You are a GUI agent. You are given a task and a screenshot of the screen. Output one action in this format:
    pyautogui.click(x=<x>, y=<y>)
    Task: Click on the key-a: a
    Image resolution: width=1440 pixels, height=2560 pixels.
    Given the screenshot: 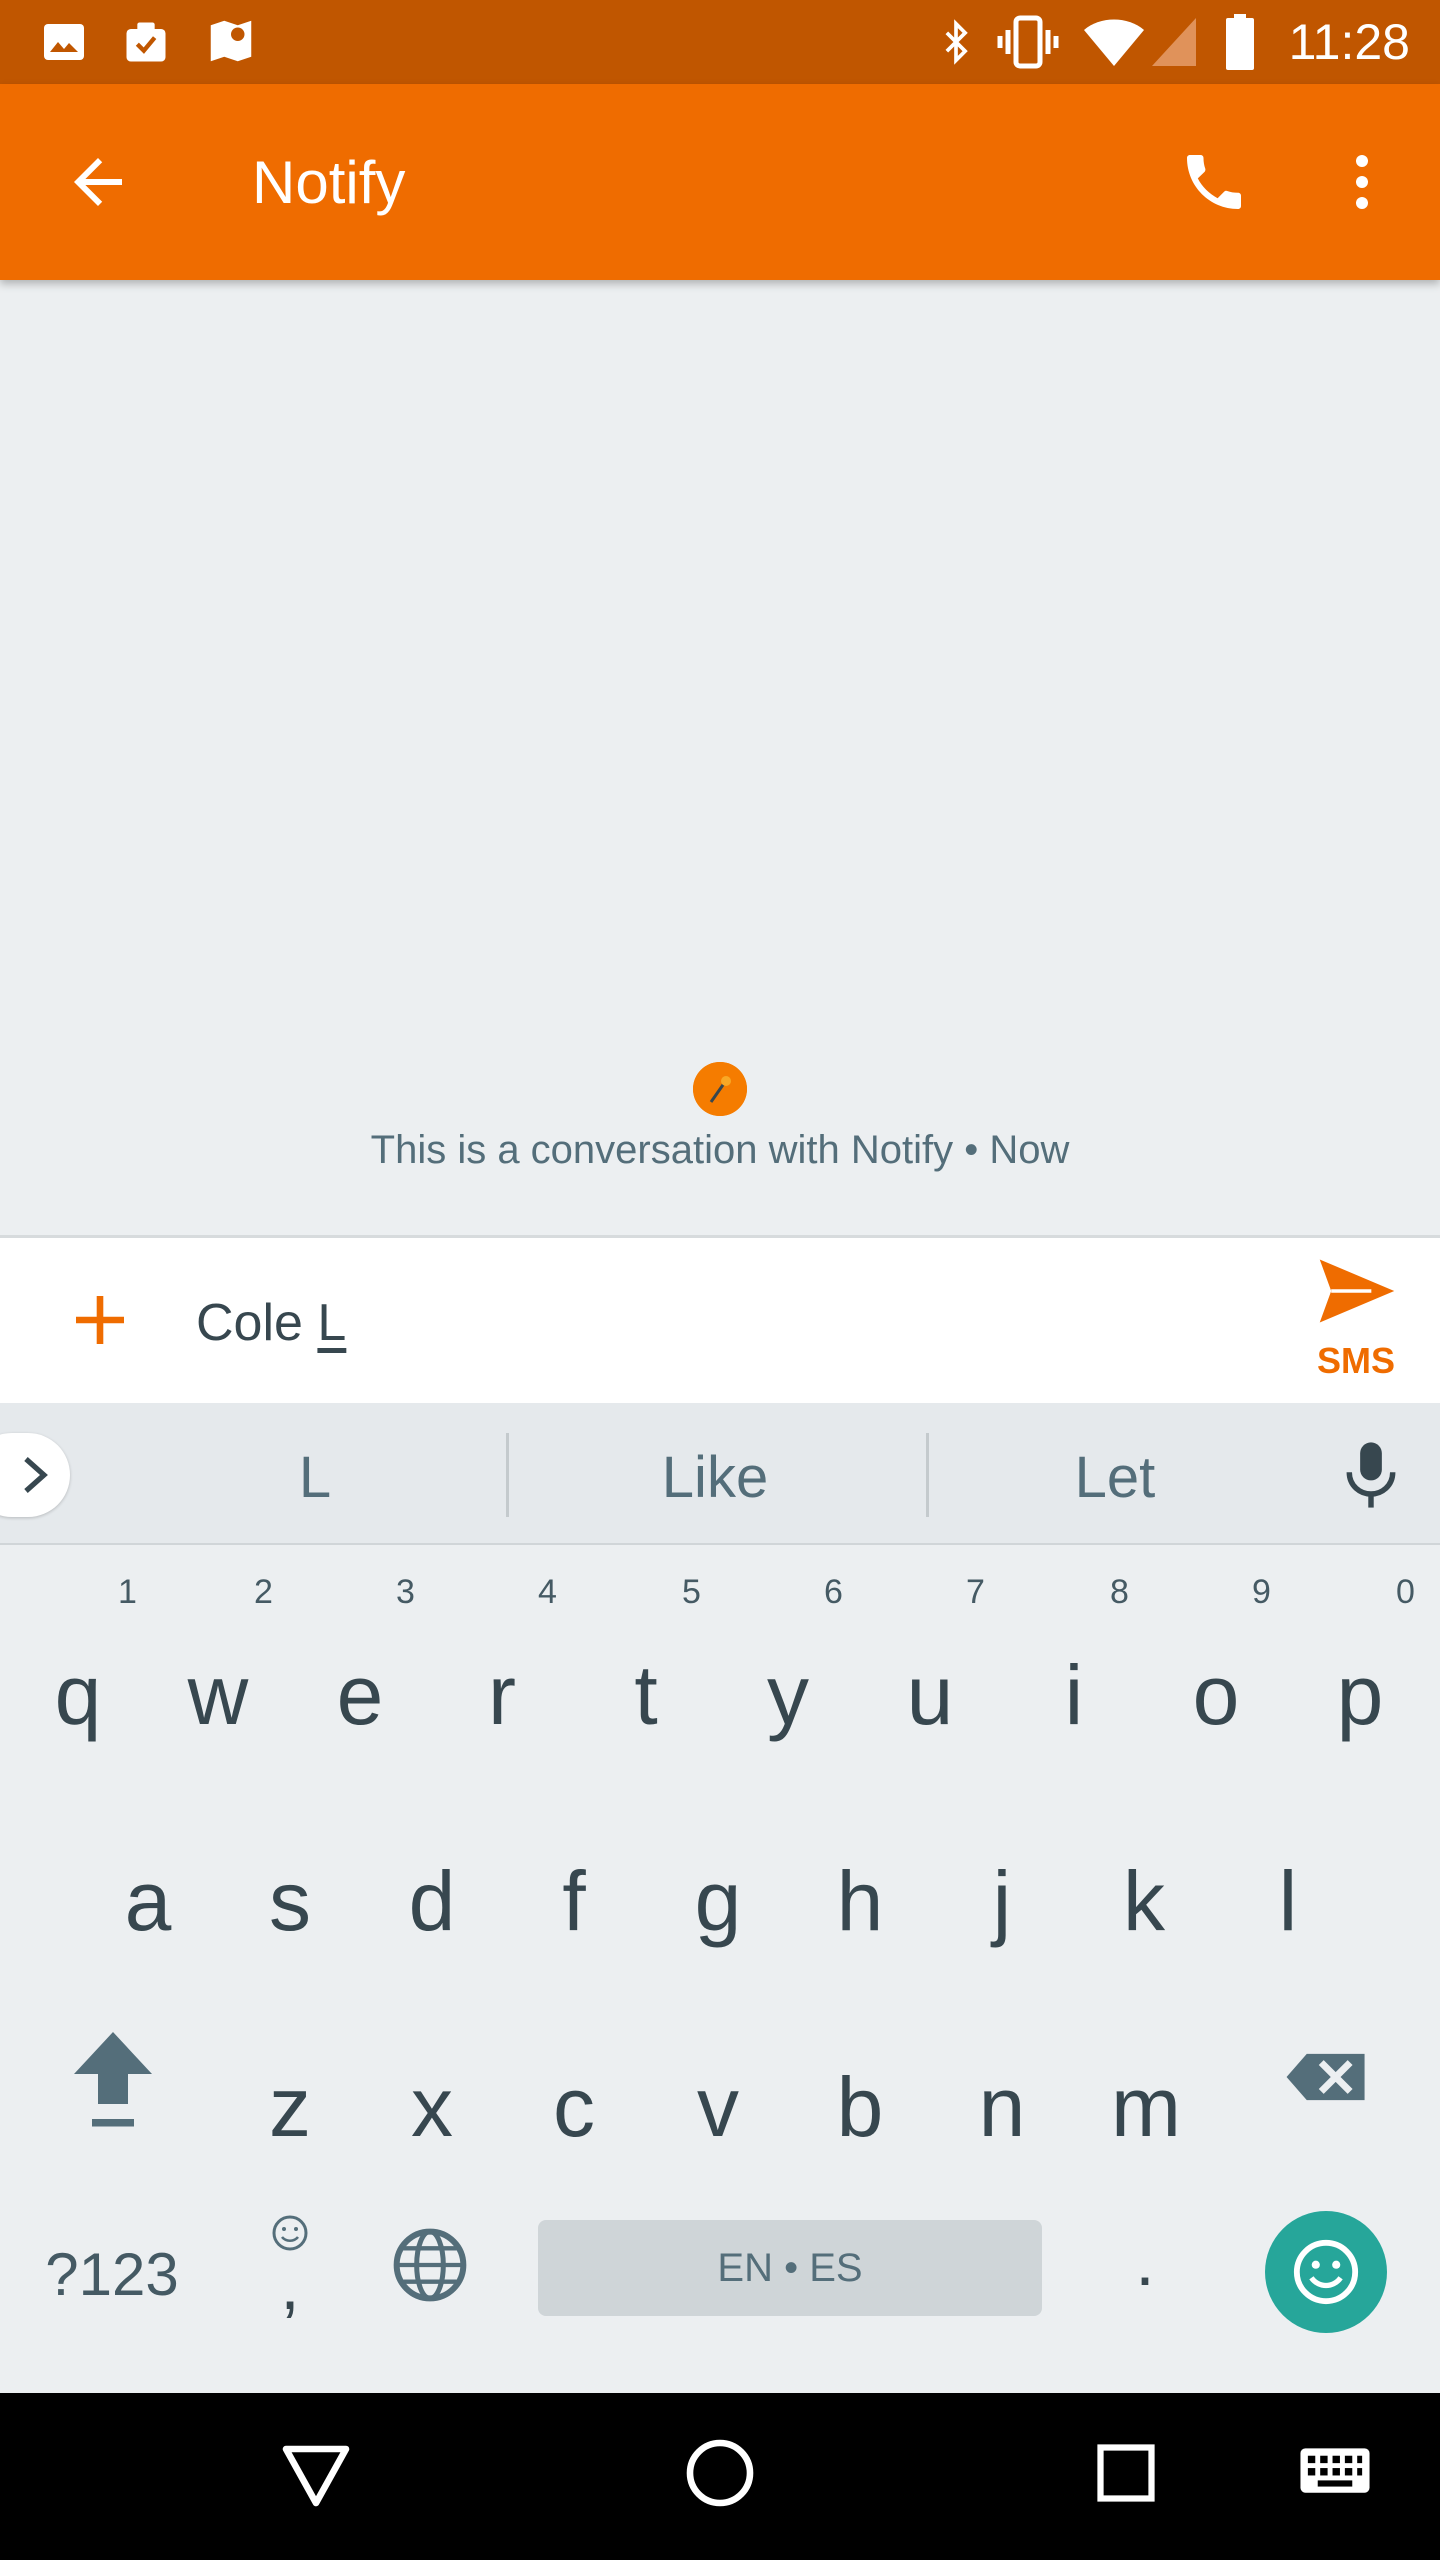 What is the action you would take?
    pyautogui.click(x=148, y=1901)
    